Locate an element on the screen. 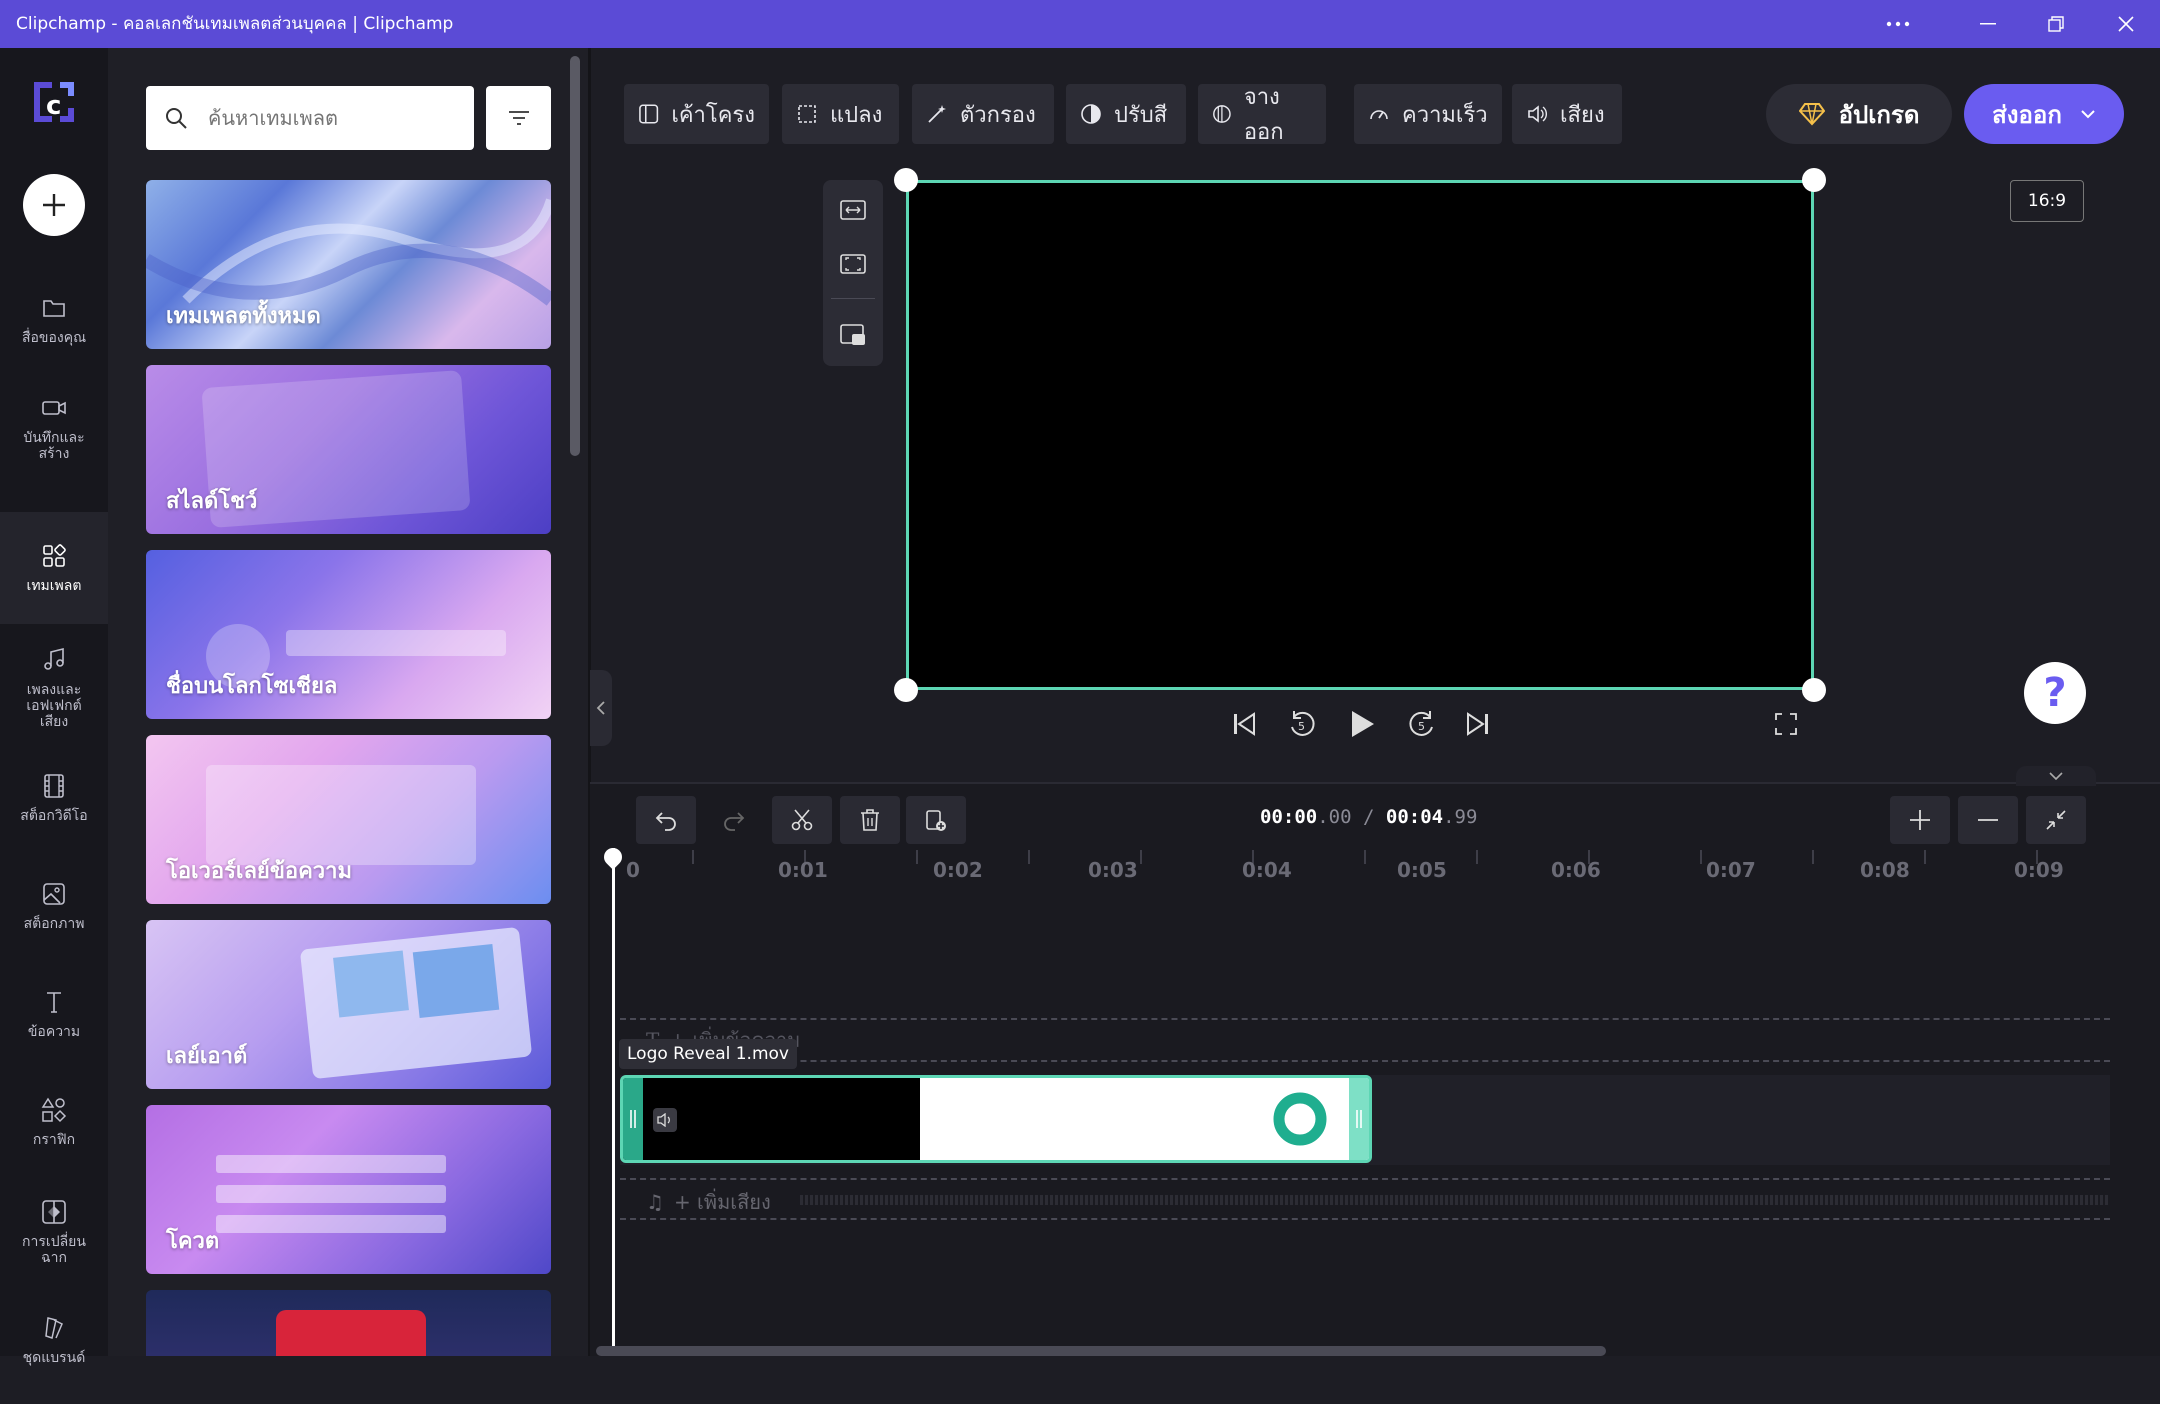 This screenshot has width=2160, height=1404. resize-handle-top-left is located at coordinates (906, 180).